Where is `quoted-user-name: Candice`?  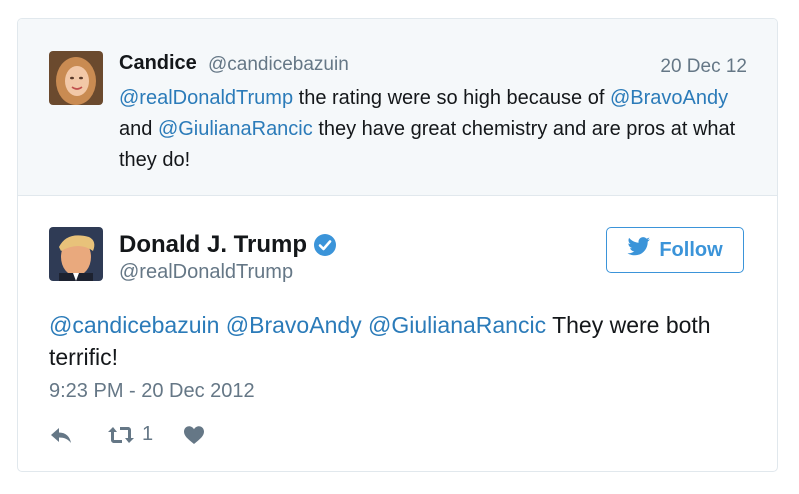 quoted-user-name: Candice is located at coordinates (158, 63).